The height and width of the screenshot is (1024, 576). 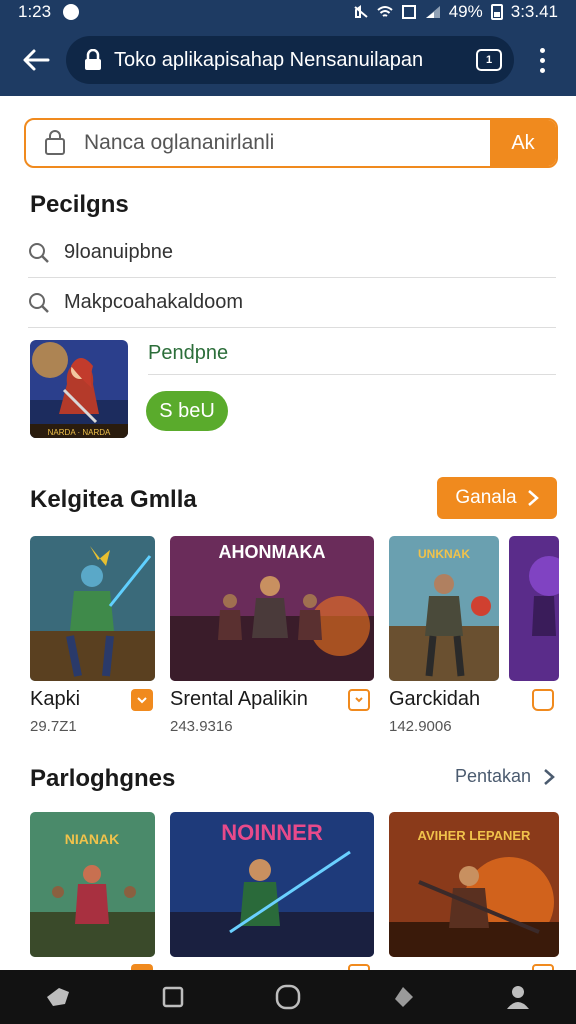 What do you see at coordinates (444, 554) in the screenshot?
I see `game-banner: UNKNAK` at bounding box center [444, 554].